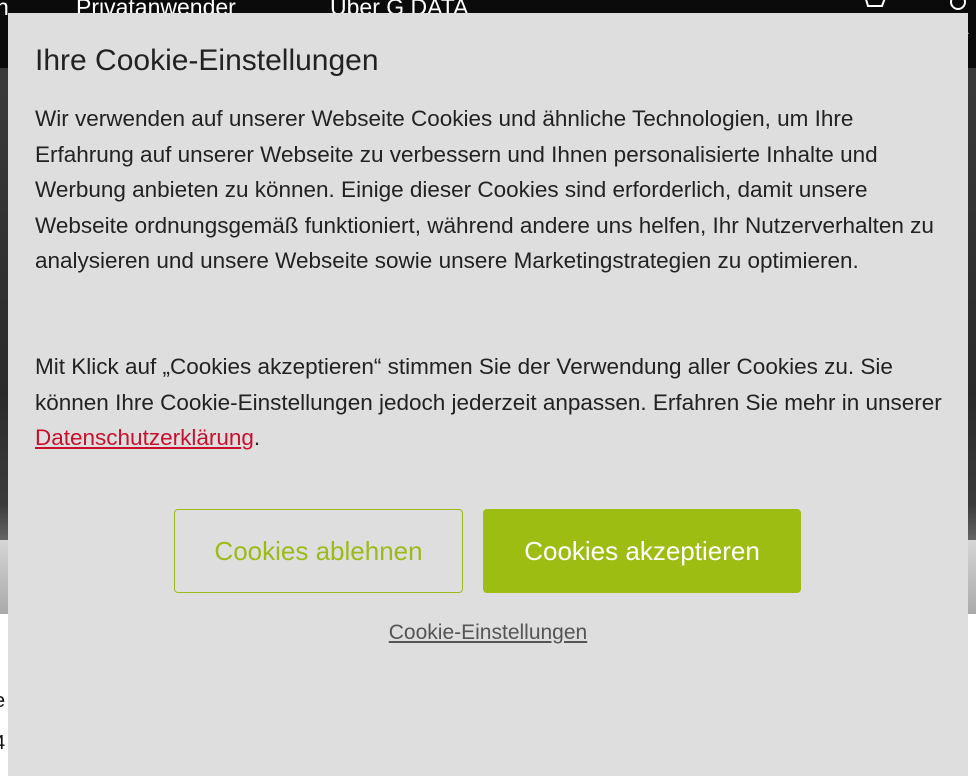  I want to click on consent-text-end: ., so click(257, 437).